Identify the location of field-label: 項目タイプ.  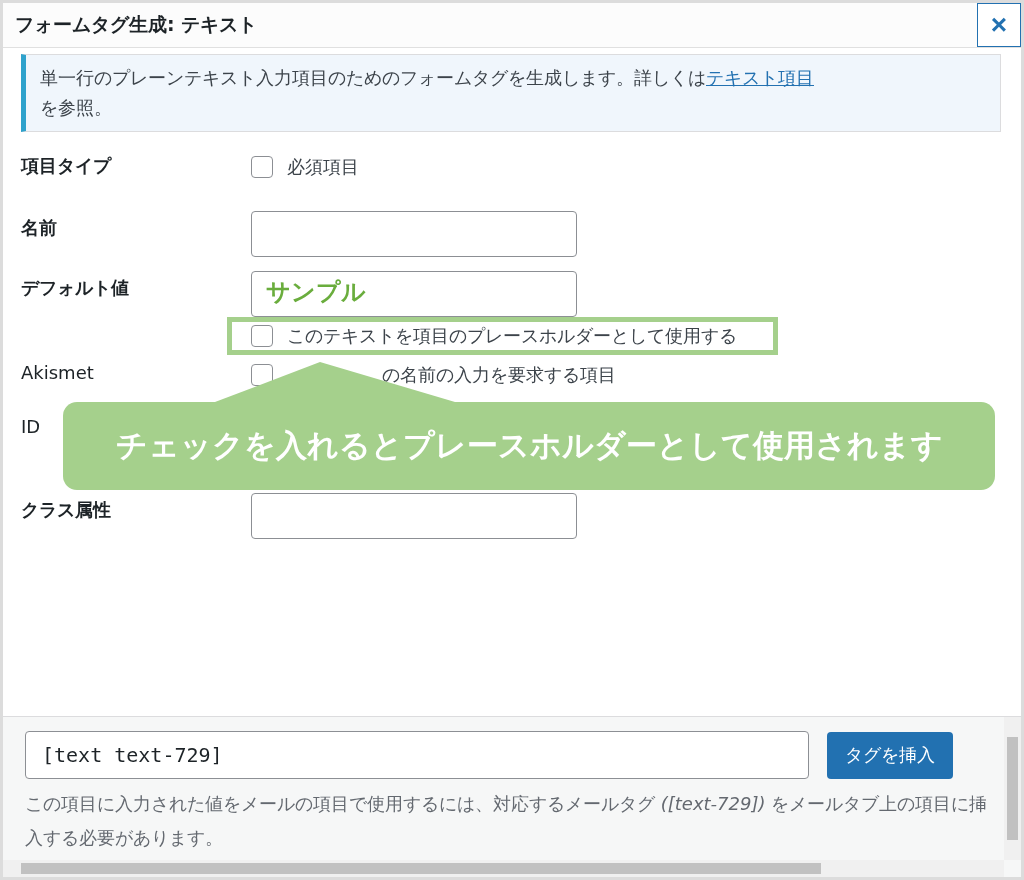
(67, 166).